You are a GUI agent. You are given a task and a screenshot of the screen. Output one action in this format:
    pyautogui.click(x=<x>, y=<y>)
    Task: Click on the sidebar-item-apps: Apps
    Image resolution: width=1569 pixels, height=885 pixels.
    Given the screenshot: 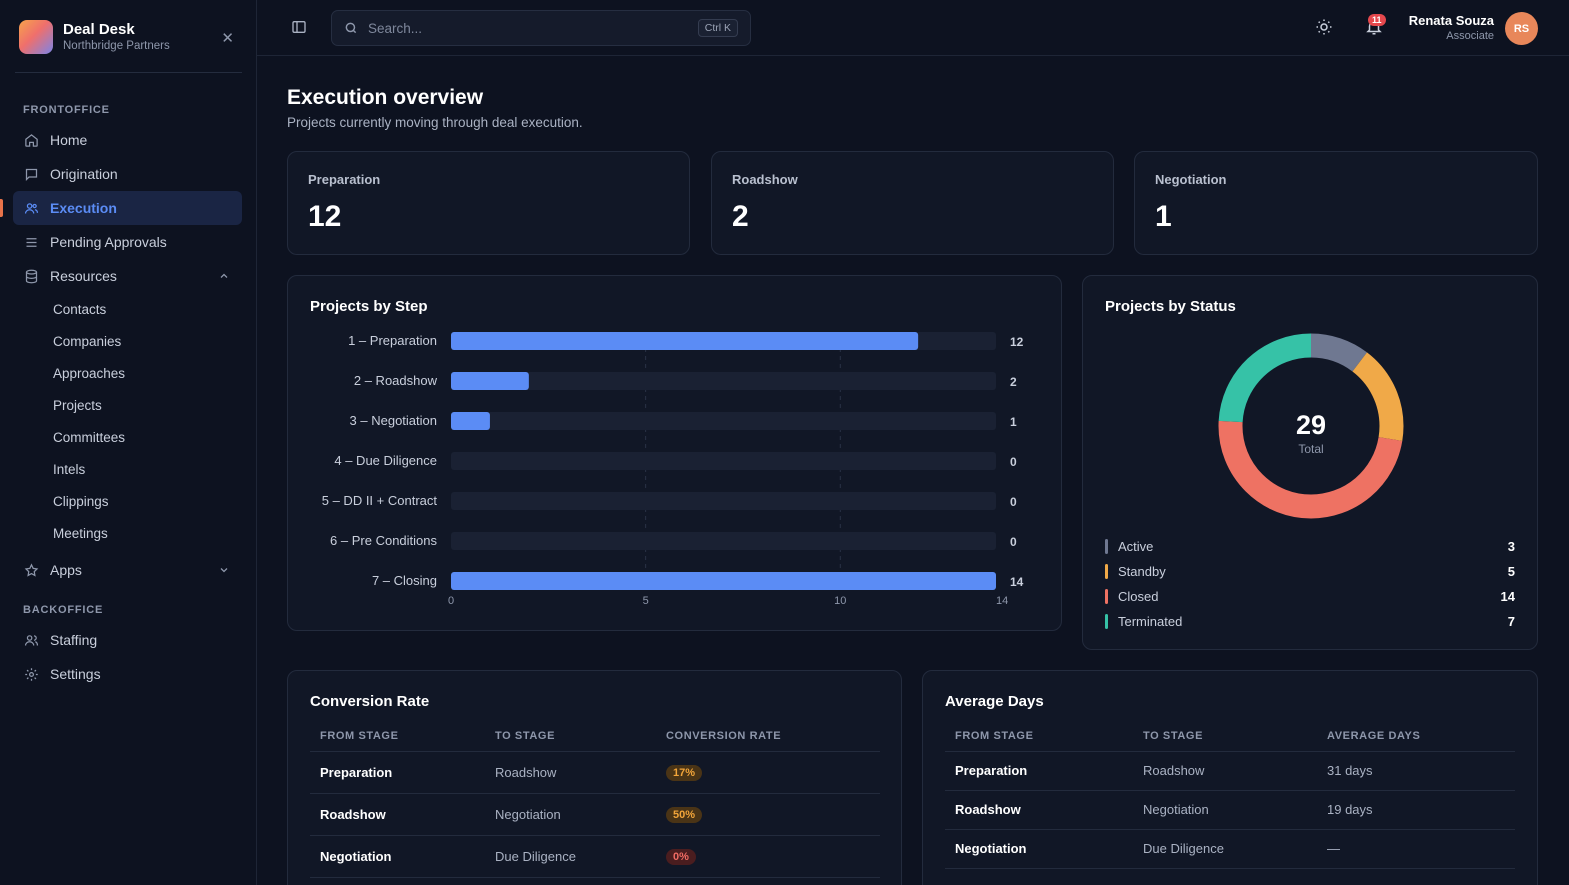 What is the action you would take?
    pyautogui.click(x=127, y=570)
    